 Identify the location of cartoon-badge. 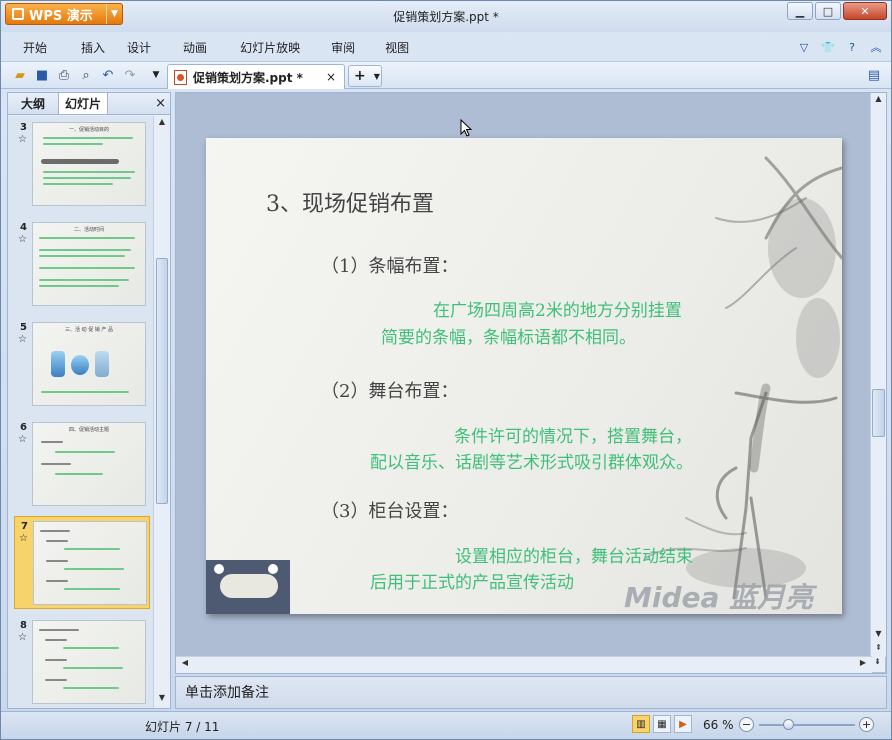
(248, 587).